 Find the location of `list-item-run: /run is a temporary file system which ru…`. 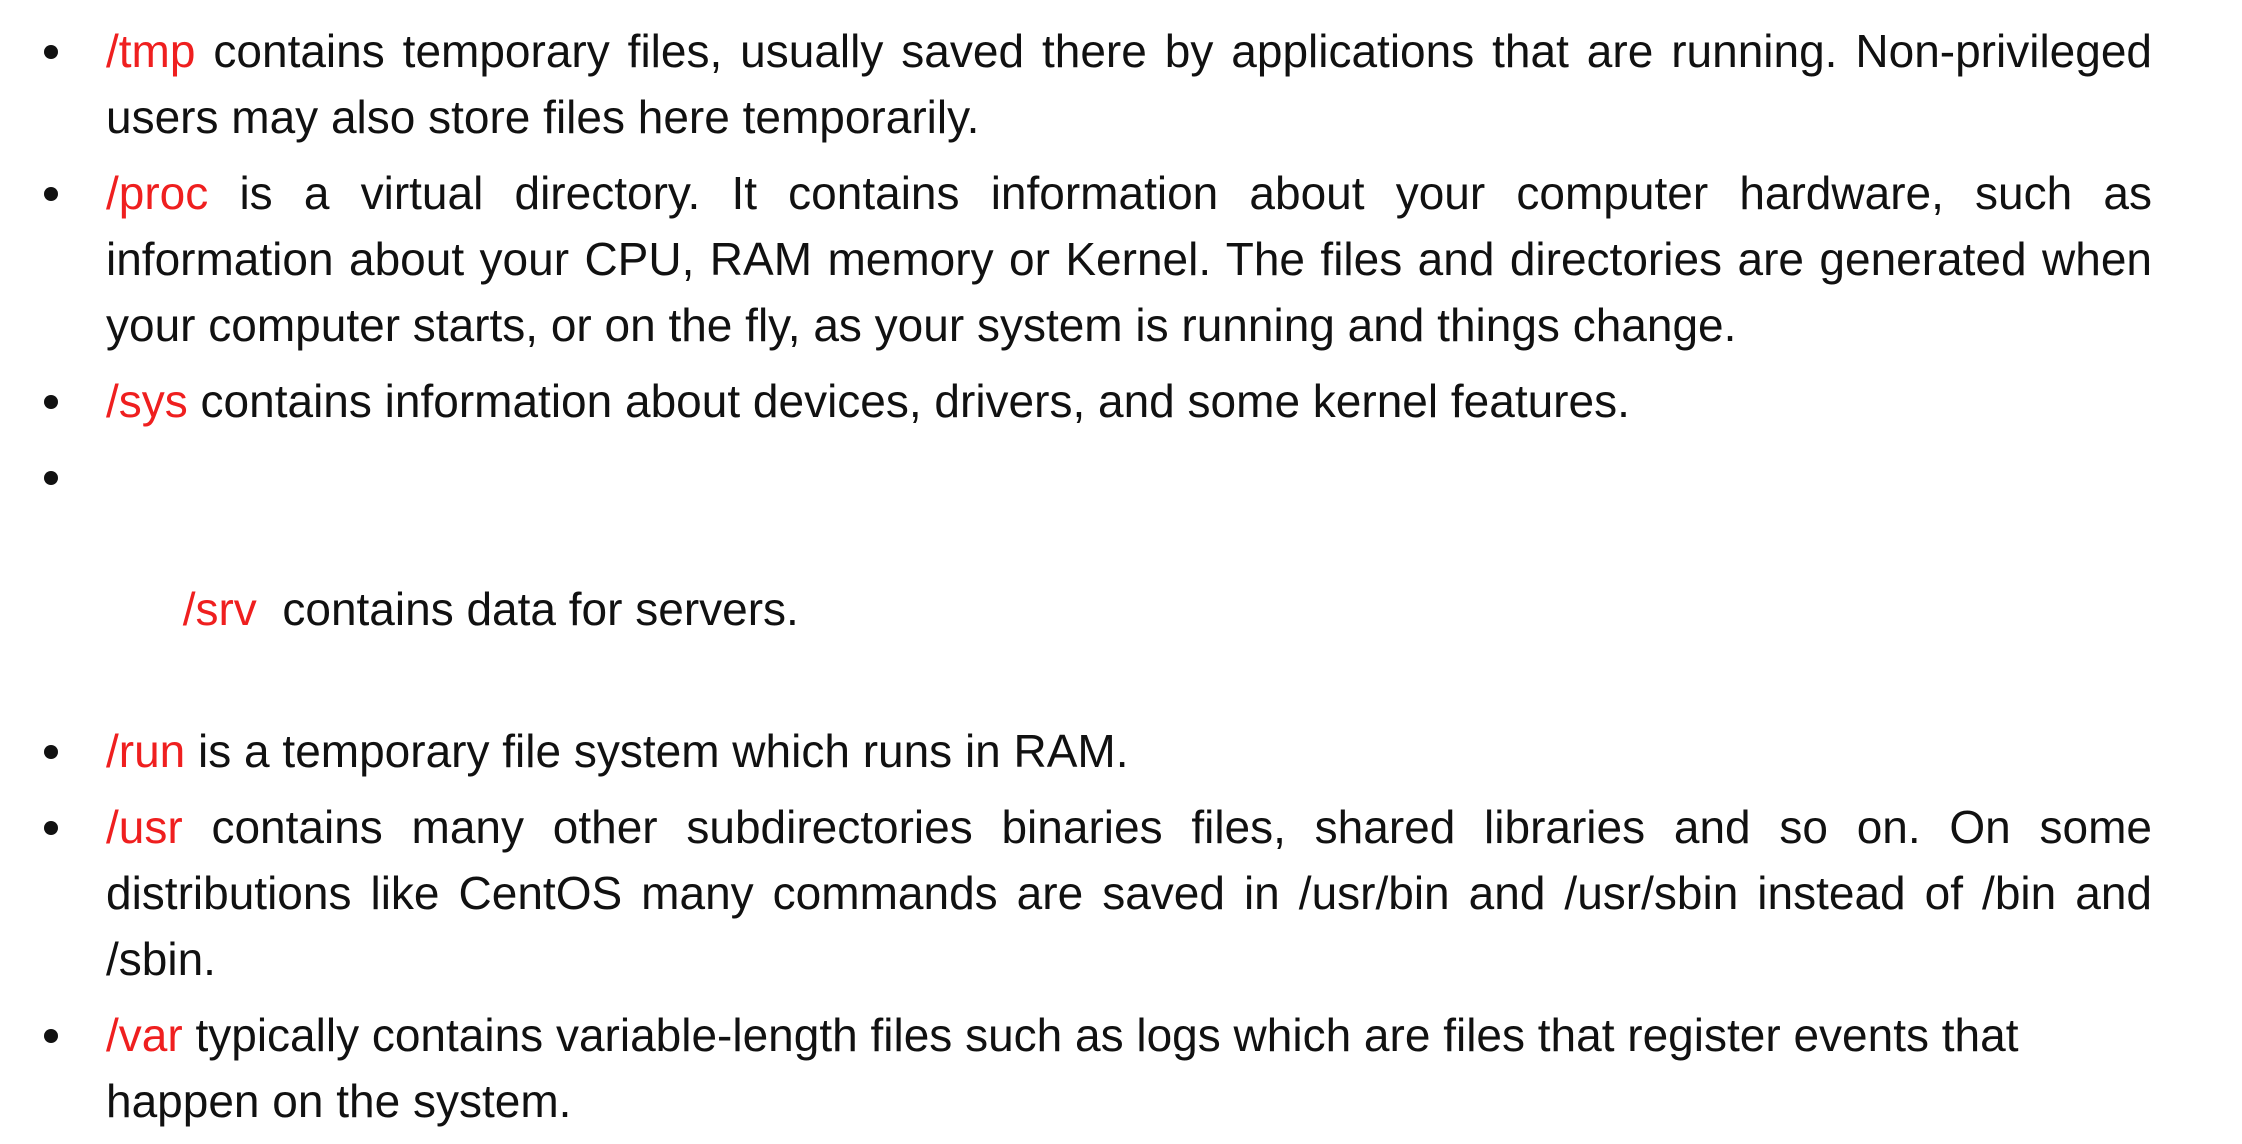

list-item-run: /run is a temporary file system which ru… is located at coordinates (1093, 751).